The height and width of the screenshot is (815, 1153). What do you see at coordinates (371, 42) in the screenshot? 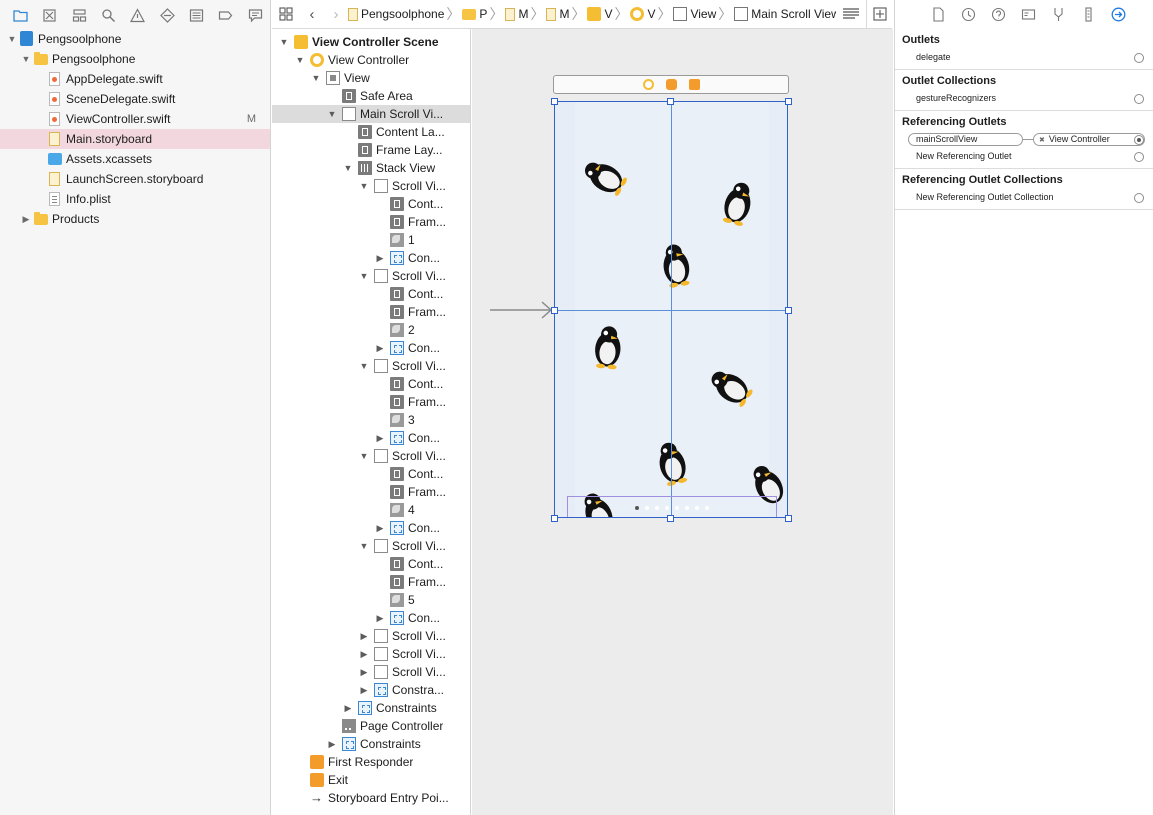
I see `outline-item: ▼ View Controller Scene` at bounding box center [371, 42].